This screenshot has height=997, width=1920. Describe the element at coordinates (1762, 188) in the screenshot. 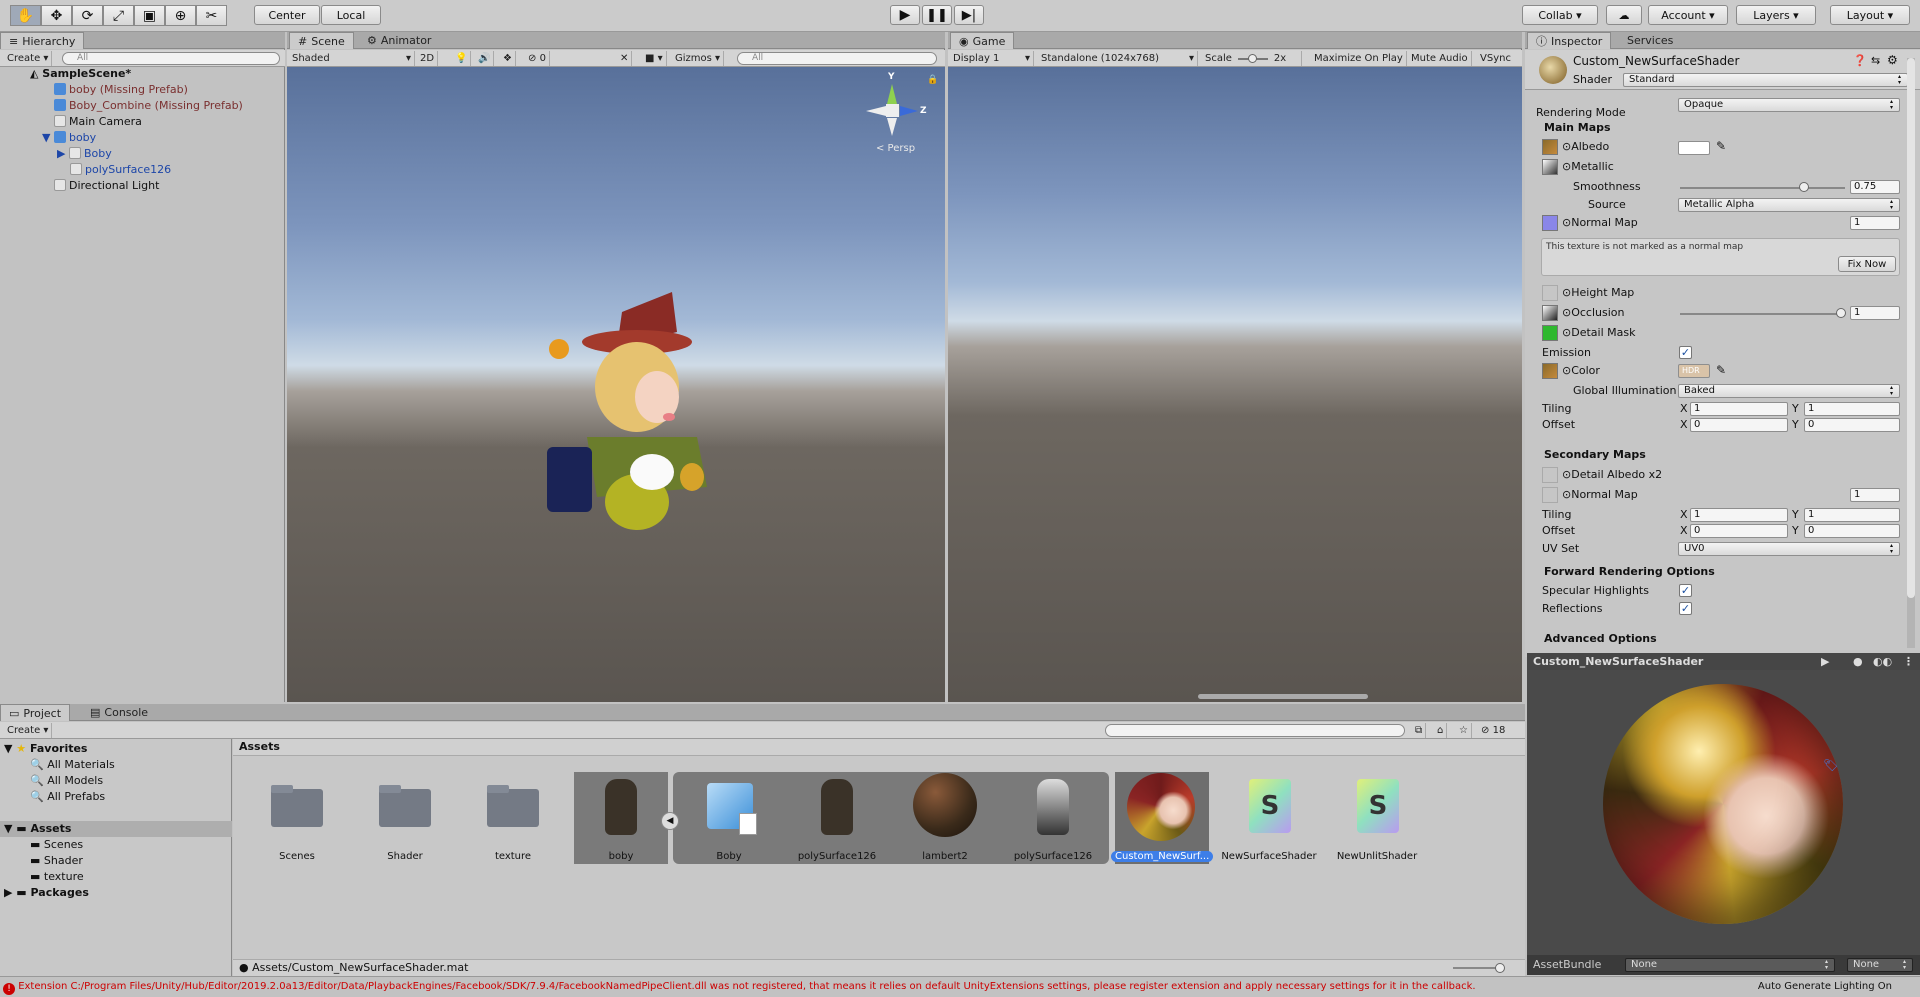

I see `smoothness-slider` at that location.